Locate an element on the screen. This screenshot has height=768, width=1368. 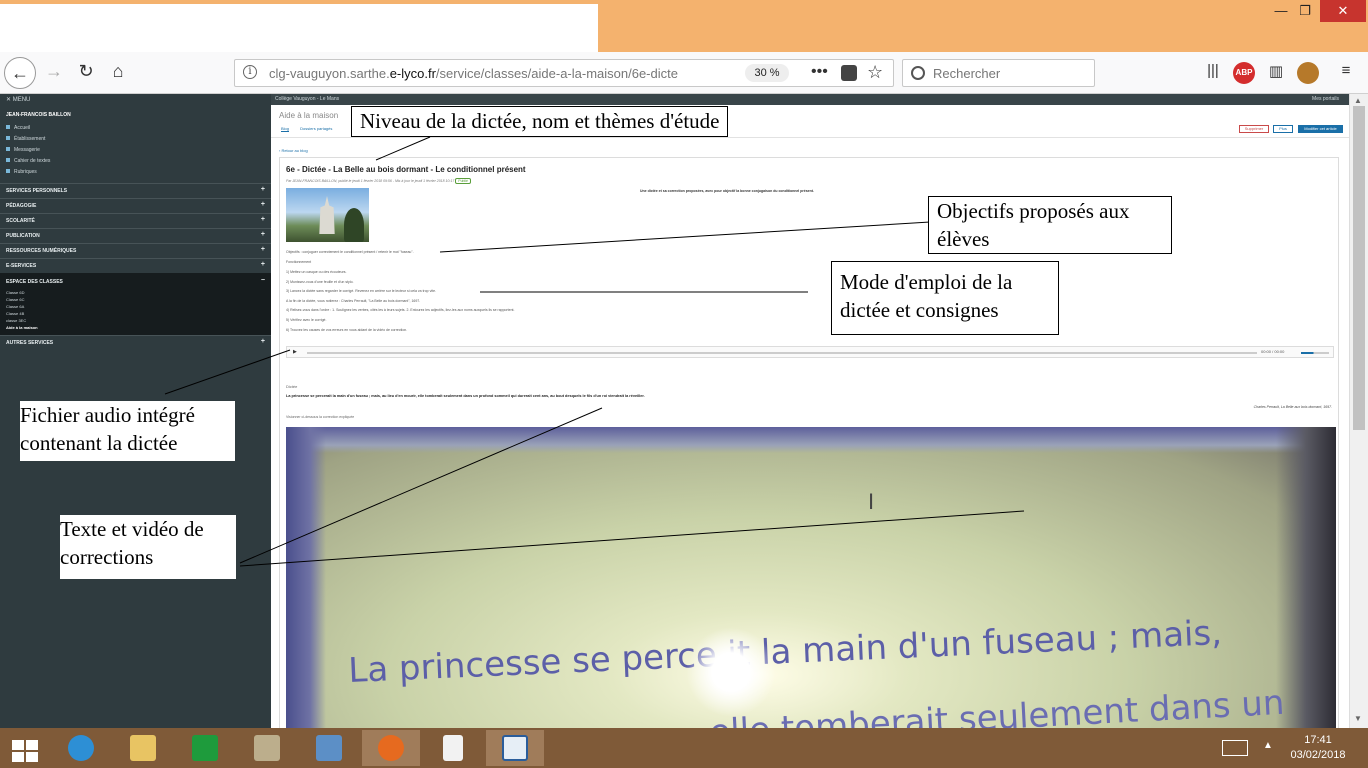
annotation-texte-line1: Texte et vidéo de is located at coordinates (132, 529).